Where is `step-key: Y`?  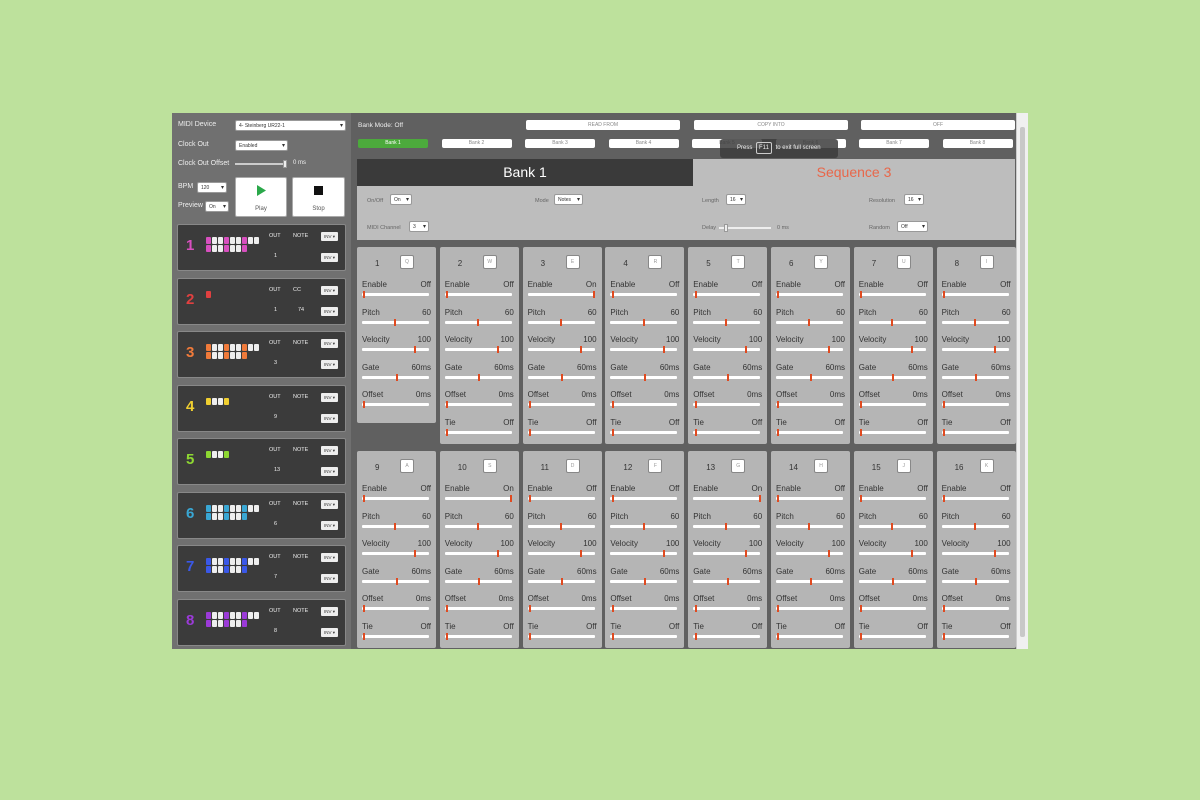
step-key: Y is located at coordinates (821, 262).